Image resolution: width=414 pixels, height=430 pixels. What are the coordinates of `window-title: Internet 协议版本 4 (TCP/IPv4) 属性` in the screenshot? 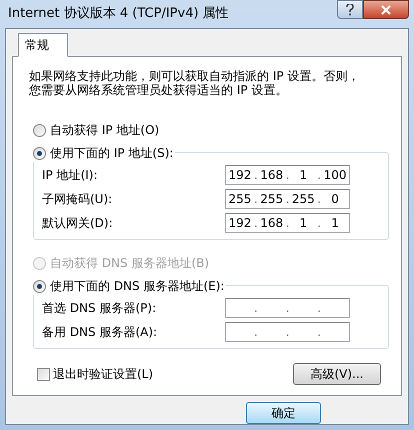 It's located at (118, 14).